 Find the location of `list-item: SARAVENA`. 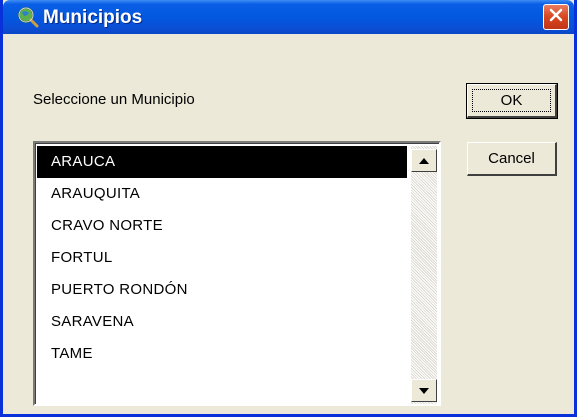

list-item: SARAVENA is located at coordinates (222, 322).